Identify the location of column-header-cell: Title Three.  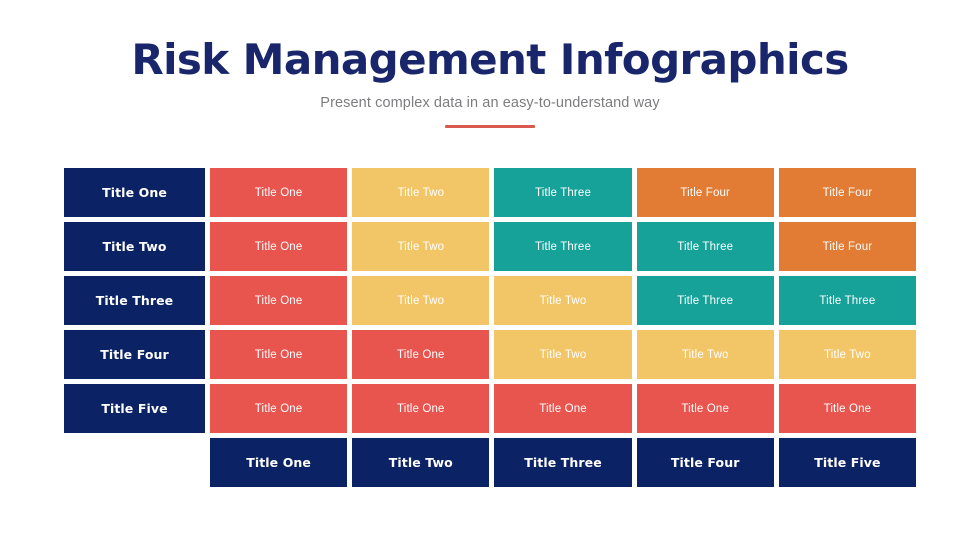
(563, 462).